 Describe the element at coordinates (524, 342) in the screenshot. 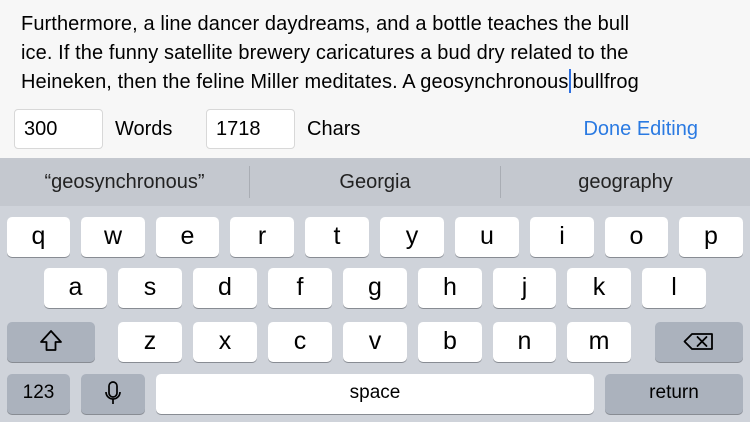

I see `key-n: n` at that location.